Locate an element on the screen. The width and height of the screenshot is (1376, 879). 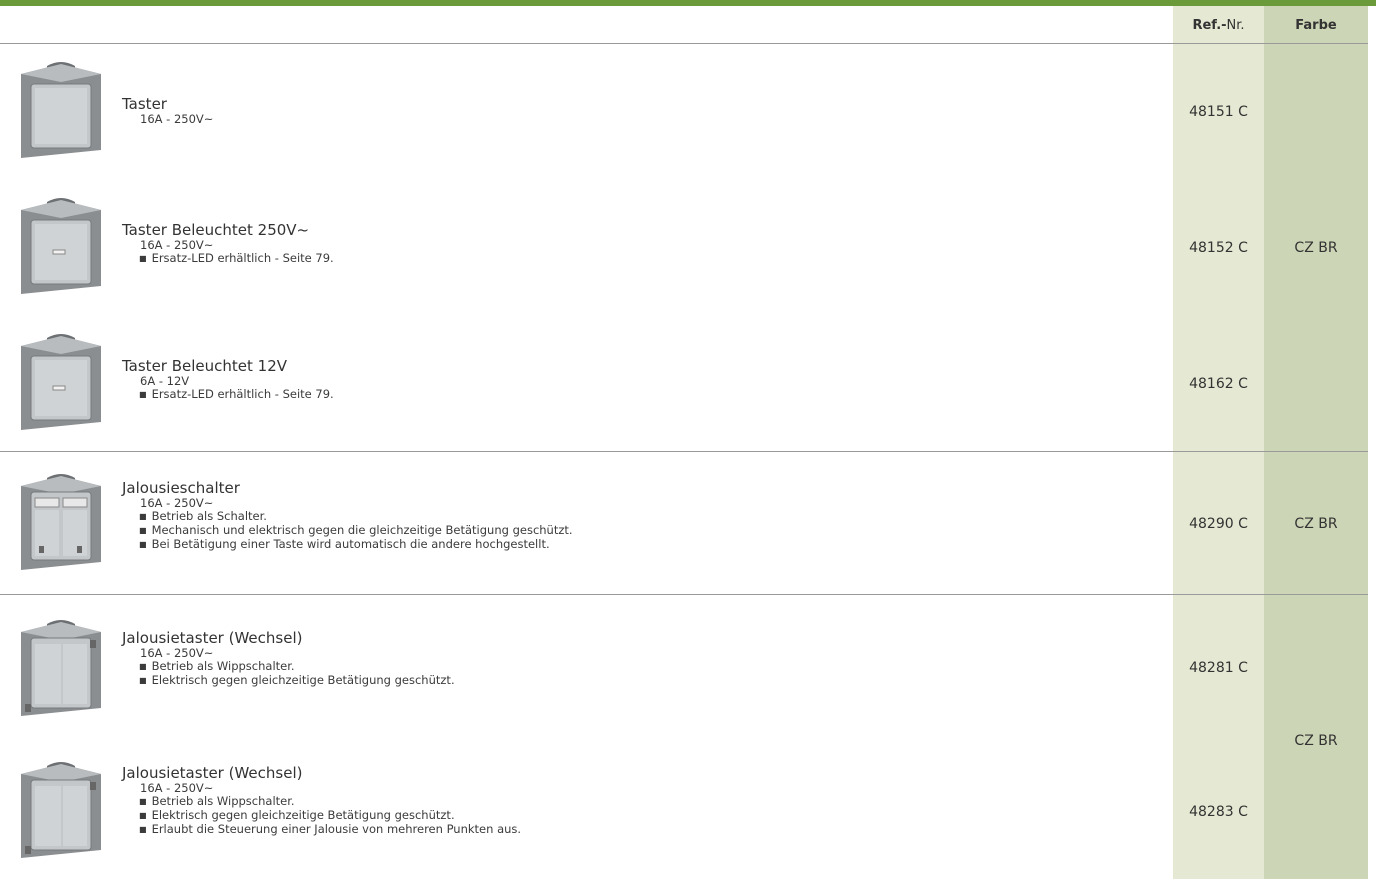
product-title: Taster Beleuchtet 250V~ is located at coordinates (216, 230).